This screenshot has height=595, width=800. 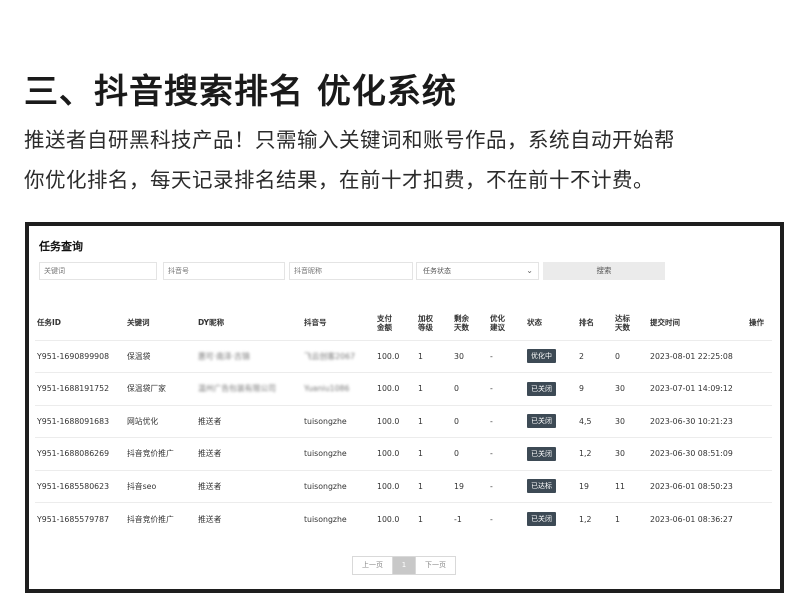 What do you see at coordinates (630, 486) in the screenshot?
I see `days-met-cell: 11` at bounding box center [630, 486].